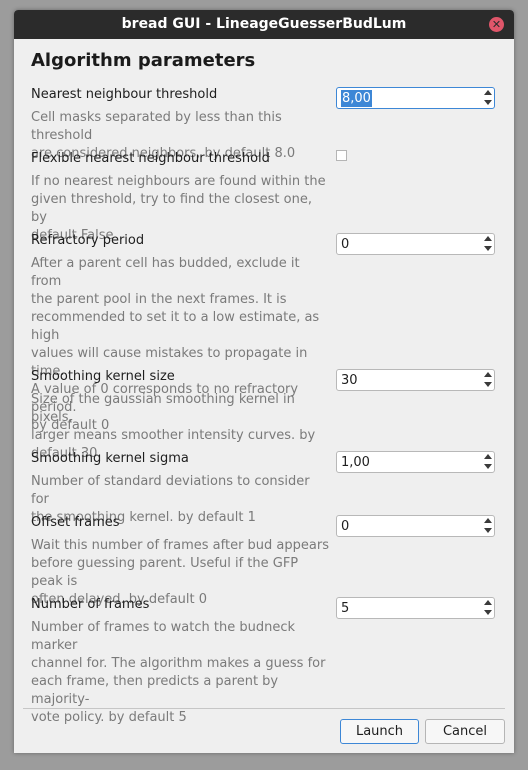  What do you see at coordinates (415, 608) in the screenshot?
I see `number-of-frames-spinbox: 5` at bounding box center [415, 608].